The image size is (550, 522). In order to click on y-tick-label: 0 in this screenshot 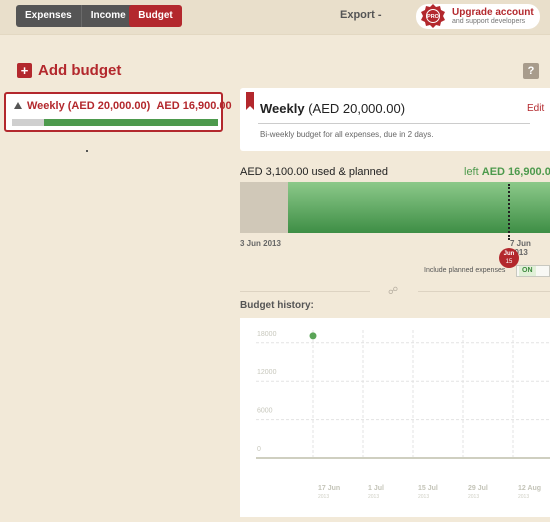, I will do `click(259, 449)`.